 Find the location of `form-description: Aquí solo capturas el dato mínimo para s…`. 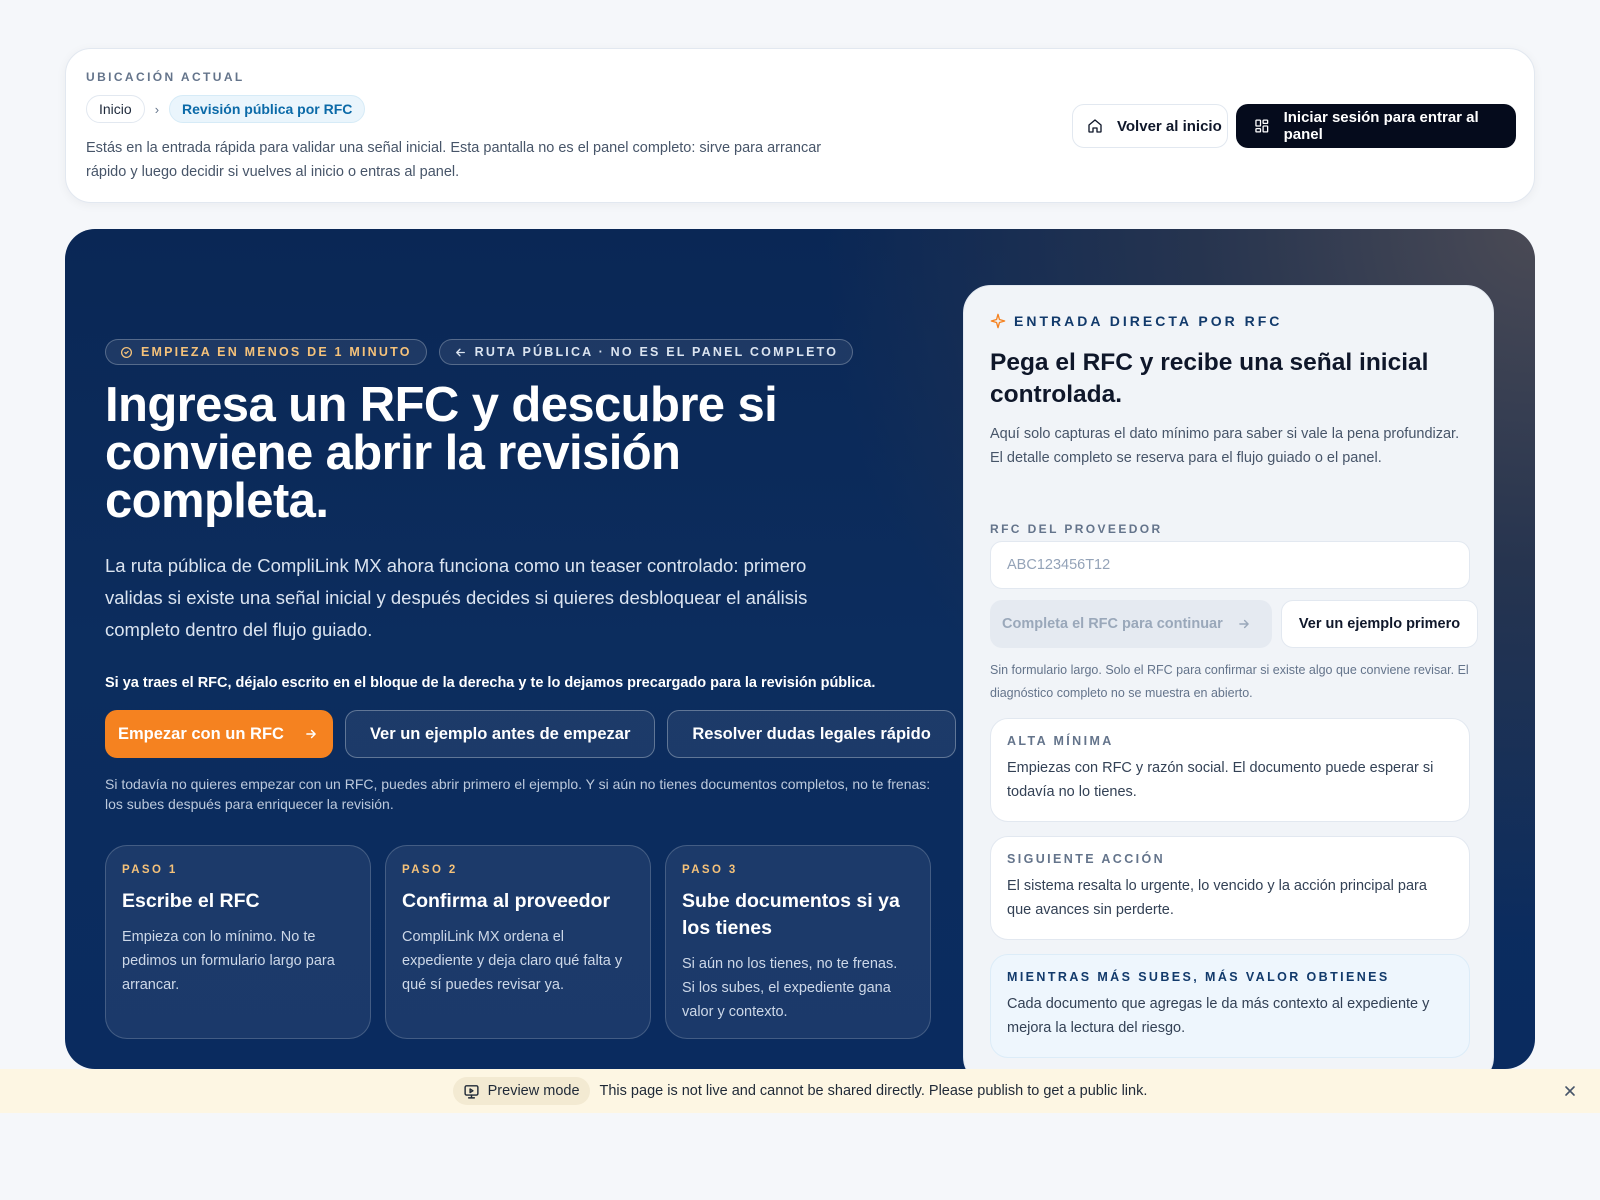

form-description: Aquí solo capturas el dato mínimo para s… is located at coordinates (1225, 446).